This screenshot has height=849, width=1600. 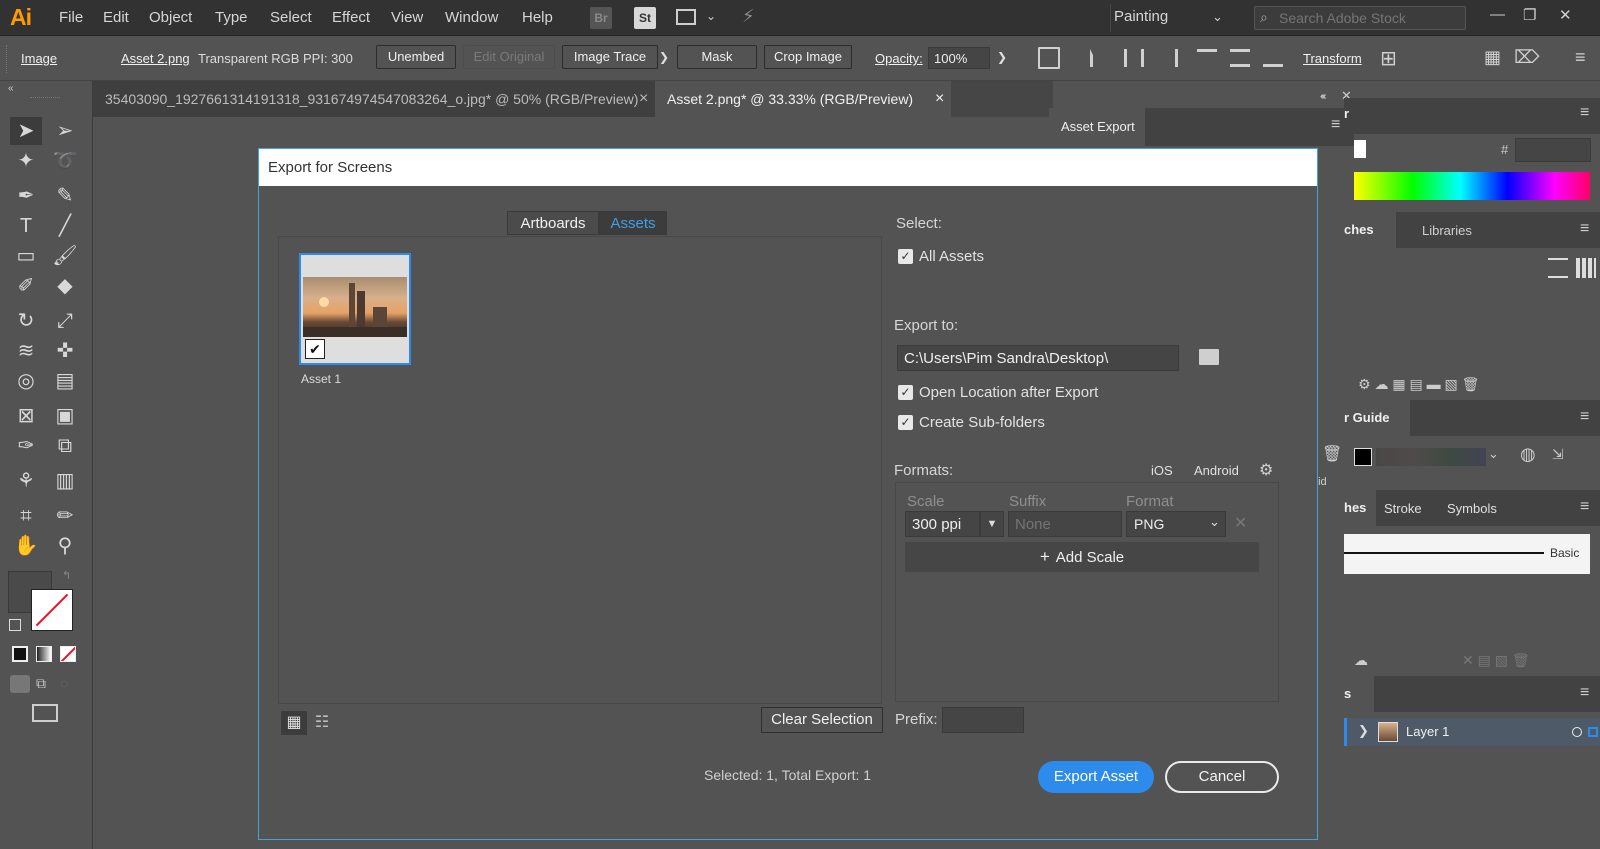 What do you see at coordinates (68, 654) in the screenshot?
I see `none-mode-button` at bounding box center [68, 654].